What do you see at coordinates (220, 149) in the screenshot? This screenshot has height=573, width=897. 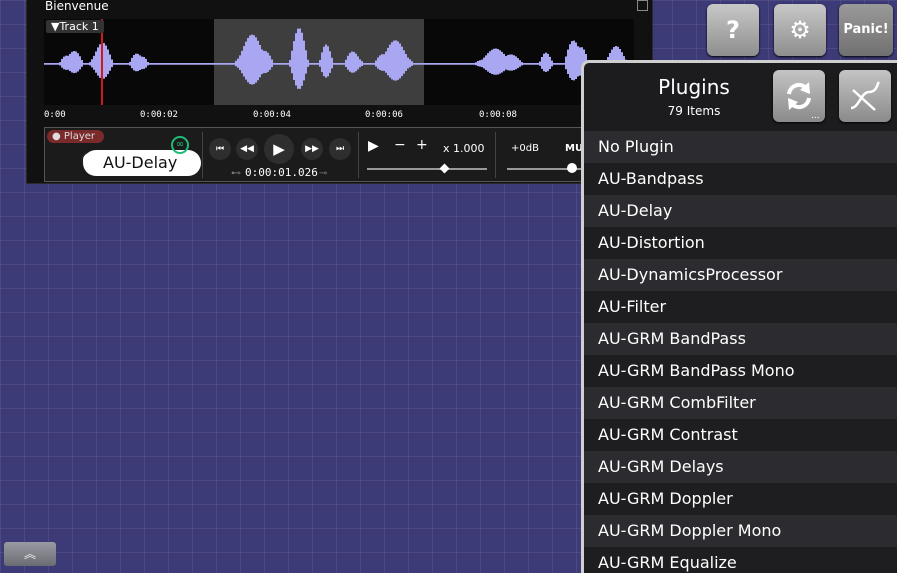 I see `skip-start-button: ⏮` at bounding box center [220, 149].